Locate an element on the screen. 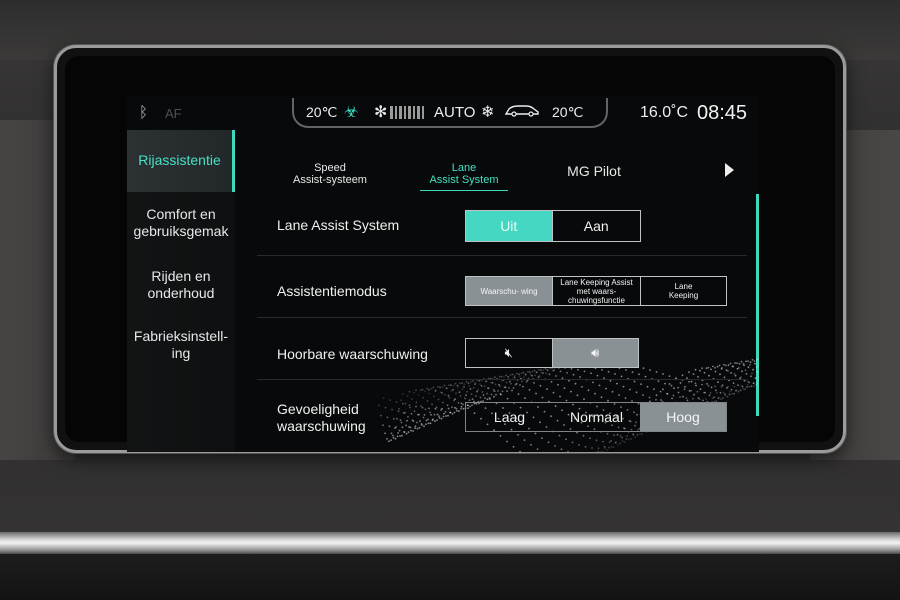  sensitivity-label-line1: Gevoeligheid is located at coordinates (318, 409).